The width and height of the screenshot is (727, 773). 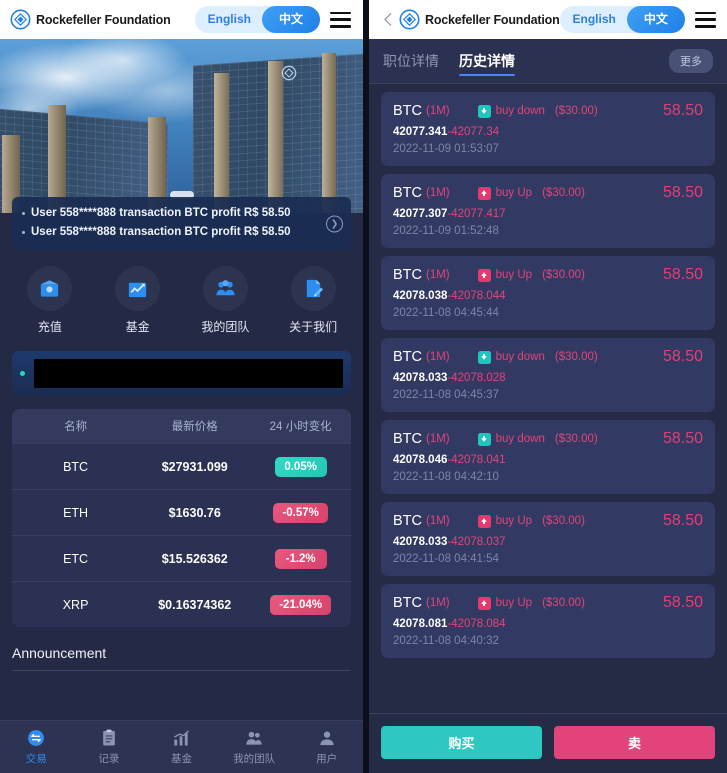 What do you see at coordinates (59, 653) in the screenshot?
I see `announcement-title: Announcement` at bounding box center [59, 653].